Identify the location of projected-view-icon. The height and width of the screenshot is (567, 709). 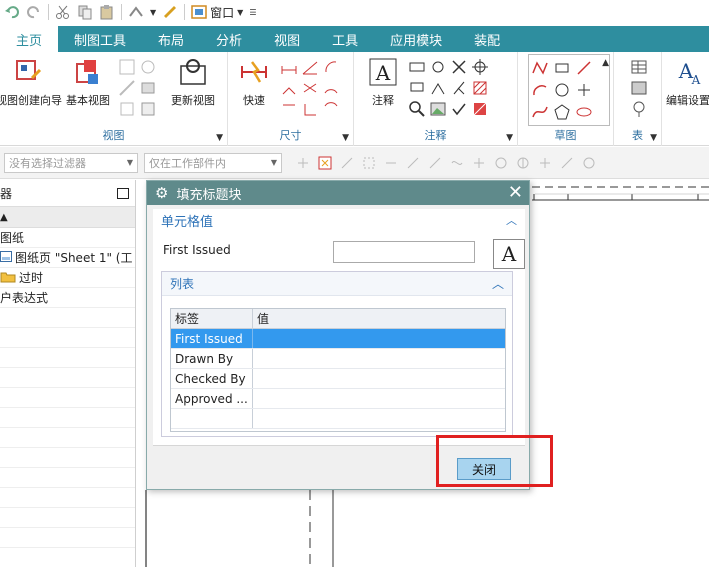
(127, 67).